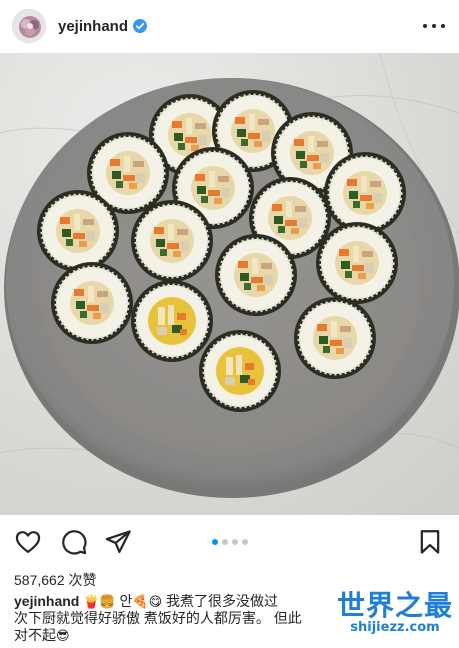 Image resolution: width=459 pixels, height=648 pixels. I want to click on username: yejinhand, so click(93, 26).